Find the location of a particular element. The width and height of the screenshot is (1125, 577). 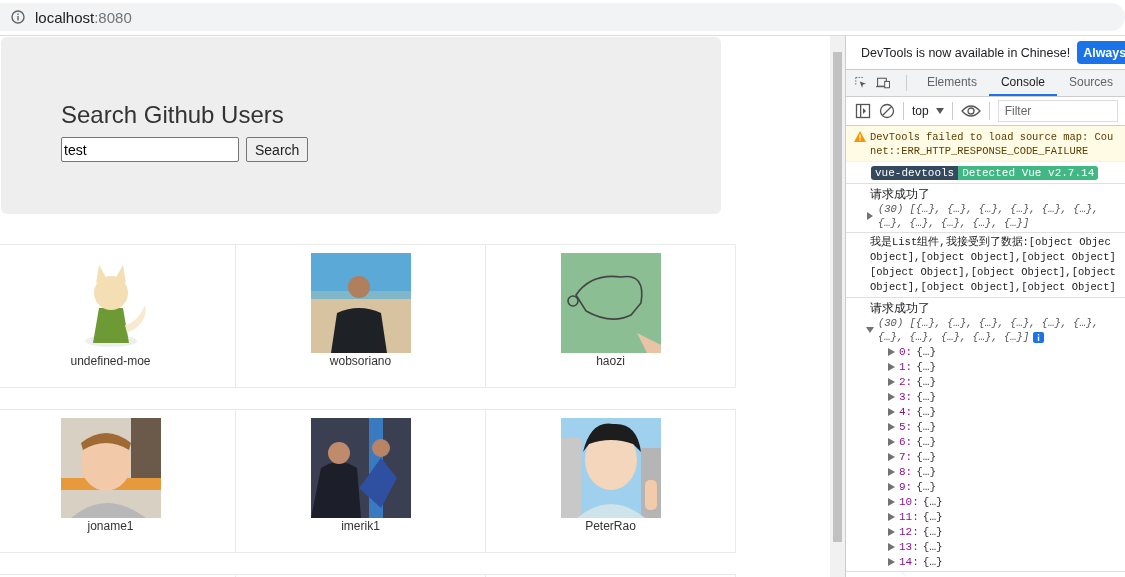

entry-key: 1: is located at coordinates (906, 366).